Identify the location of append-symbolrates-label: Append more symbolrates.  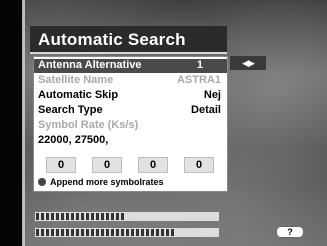
(107, 182).